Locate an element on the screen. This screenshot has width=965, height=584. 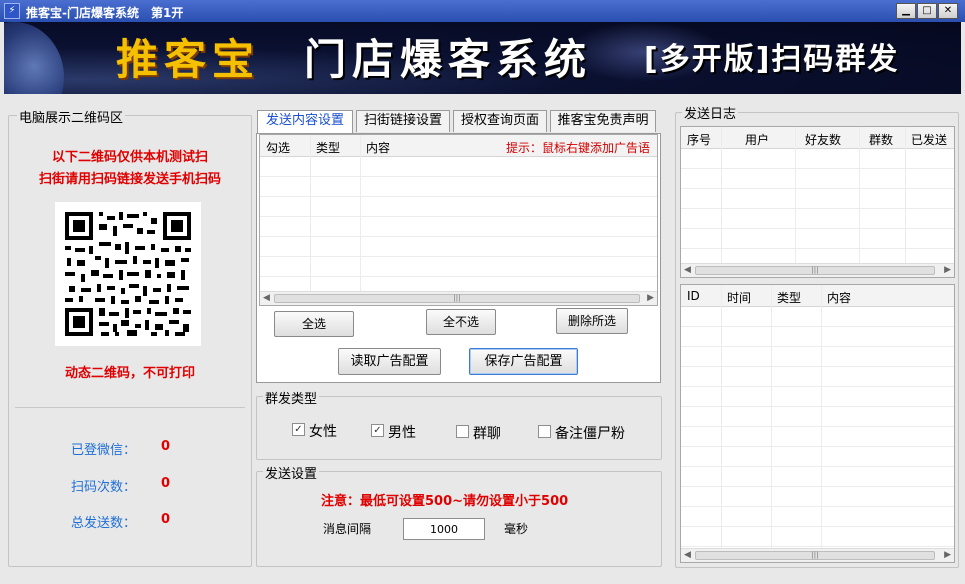
select-none-button: 全不选 is located at coordinates (461, 322).